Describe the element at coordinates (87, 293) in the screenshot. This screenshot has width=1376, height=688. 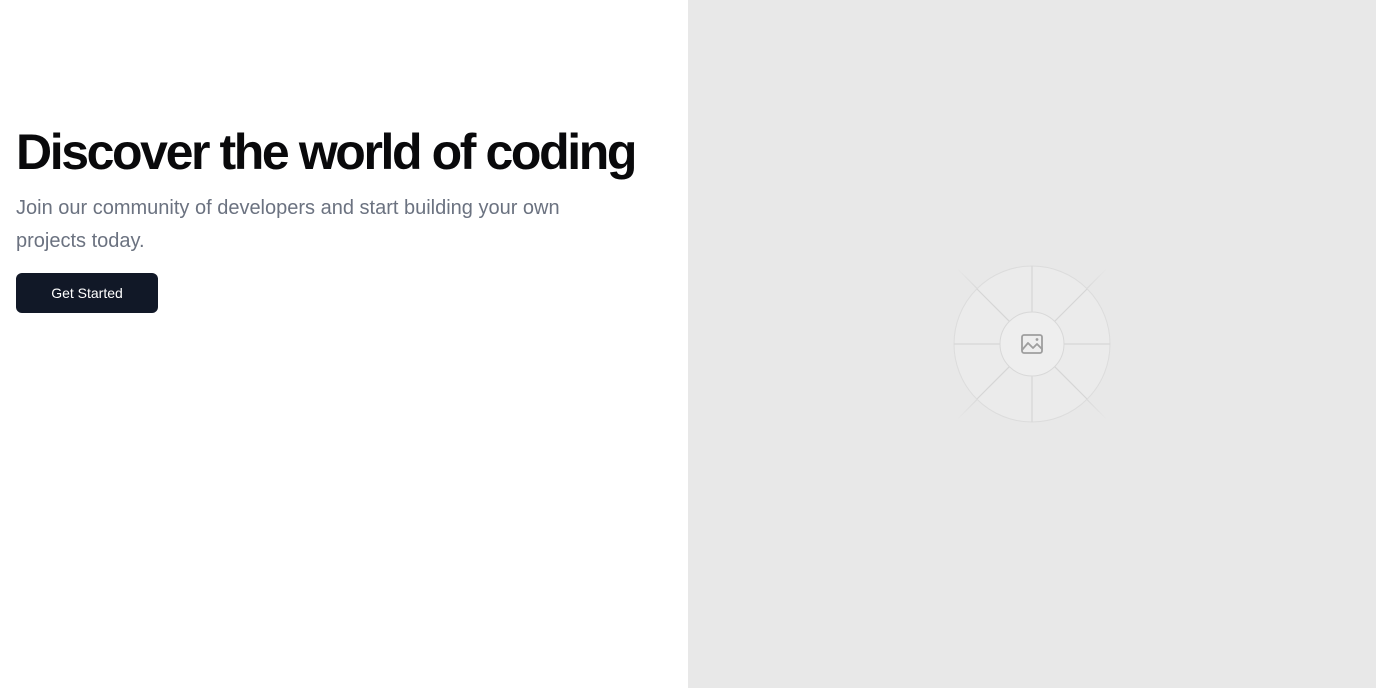
I see `get-started-button: Get Started` at that location.